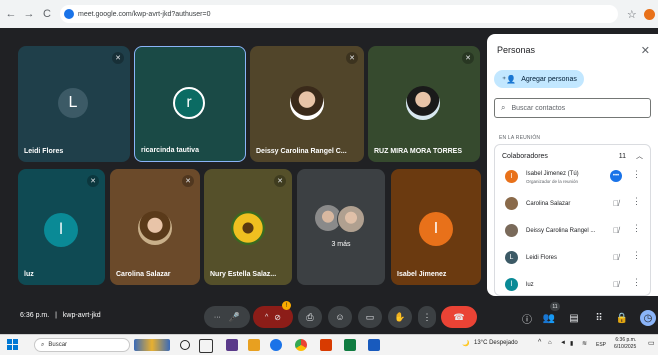 The width and height of the screenshot is (658, 355). I want to click on star-icon: ☆, so click(632, 14).